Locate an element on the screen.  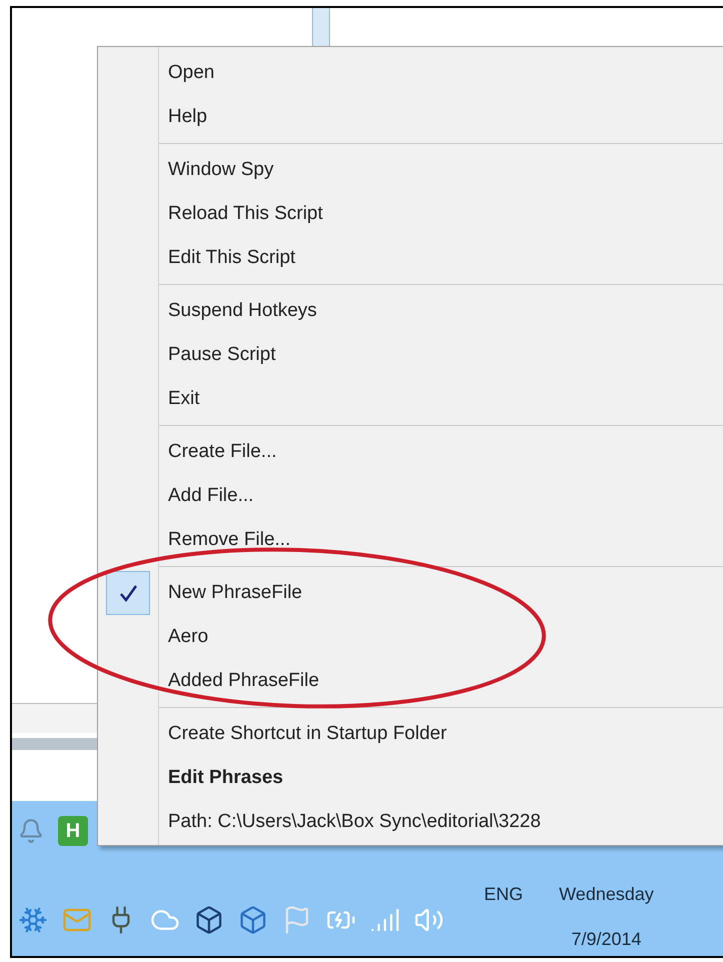
bell-icon is located at coordinates (31, 831).